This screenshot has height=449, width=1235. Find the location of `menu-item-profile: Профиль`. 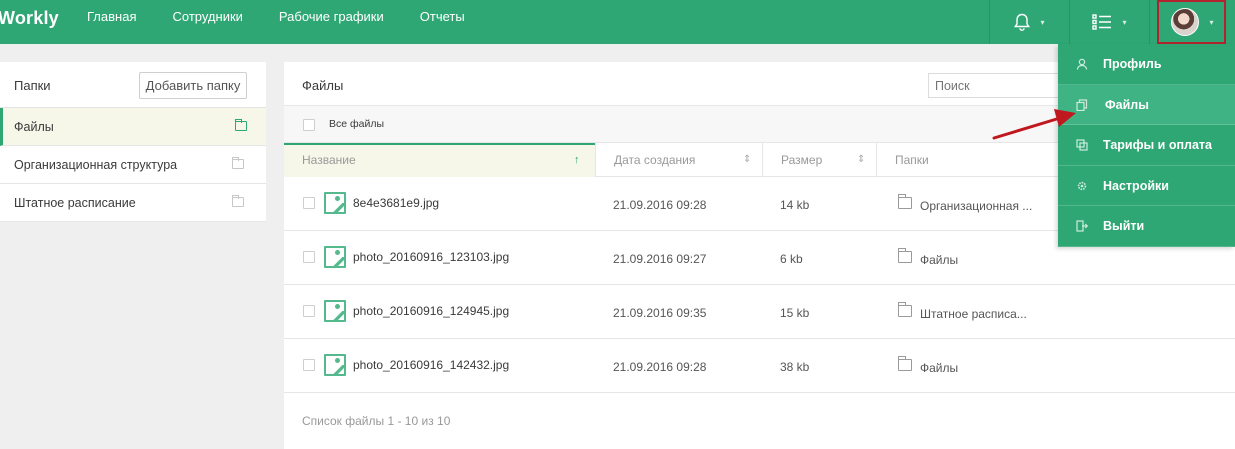

menu-item-profile: Профиль is located at coordinates (1146, 64).